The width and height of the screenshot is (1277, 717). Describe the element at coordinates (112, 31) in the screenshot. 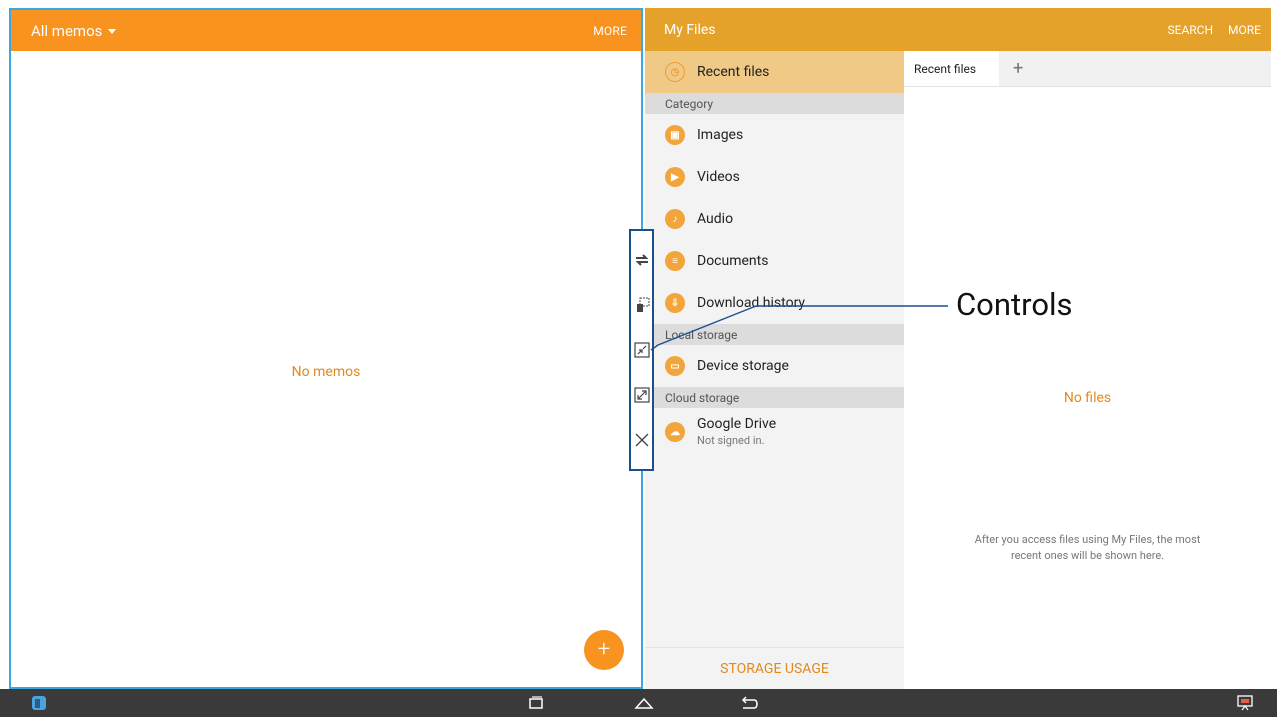

I see `dropdown-caret-icon` at that location.